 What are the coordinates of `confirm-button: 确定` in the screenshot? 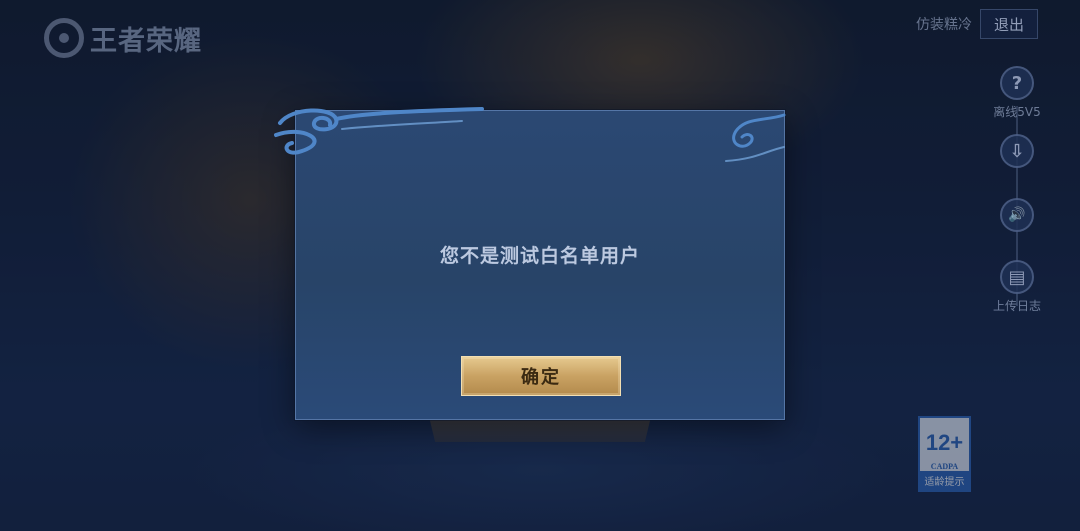 It's located at (541, 376).